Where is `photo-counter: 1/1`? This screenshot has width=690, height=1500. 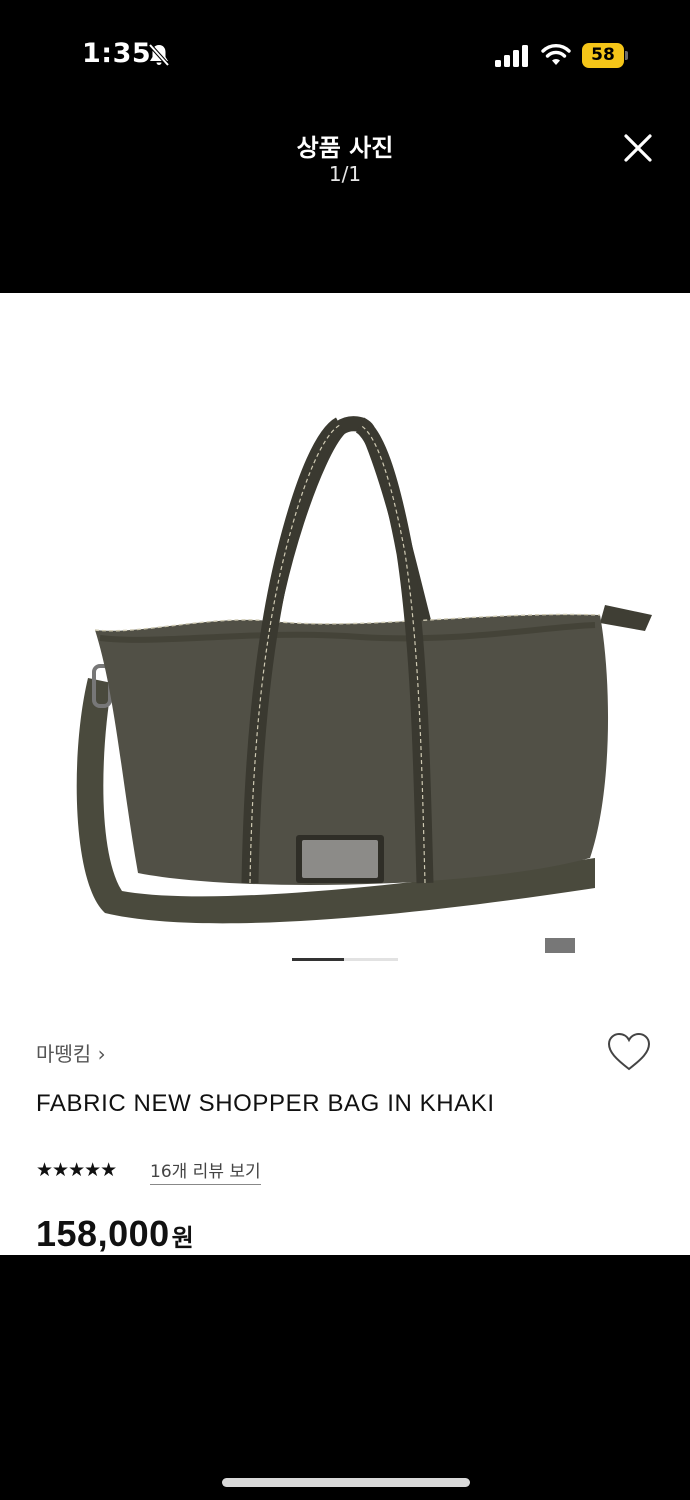 photo-counter: 1/1 is located at coordinates (345, 174).